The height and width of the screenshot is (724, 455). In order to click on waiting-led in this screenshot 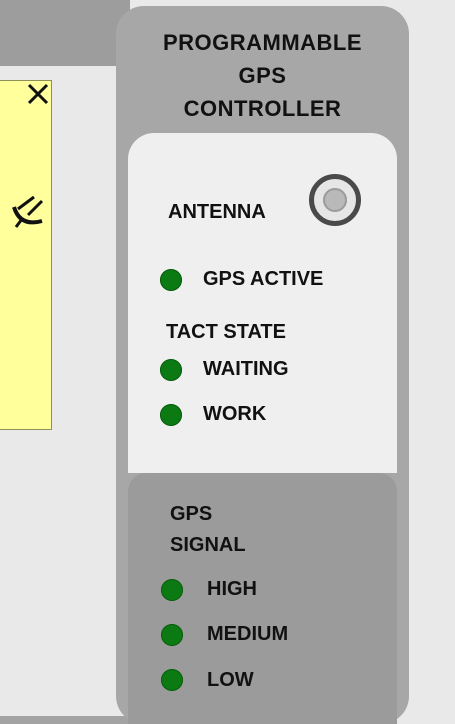, I will do `click(171, 370)`.